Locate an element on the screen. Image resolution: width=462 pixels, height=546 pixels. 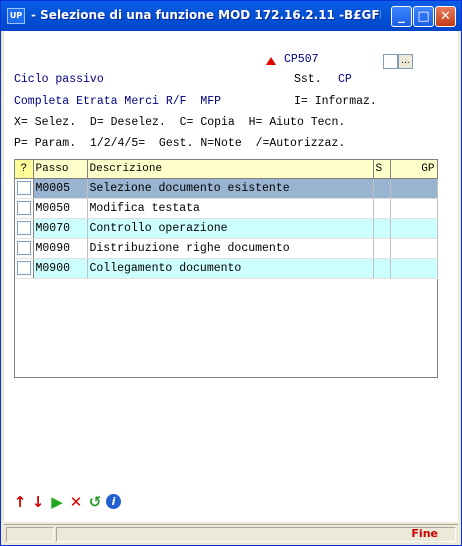
close-icon: ✕ is located at coordinates (445, 16).